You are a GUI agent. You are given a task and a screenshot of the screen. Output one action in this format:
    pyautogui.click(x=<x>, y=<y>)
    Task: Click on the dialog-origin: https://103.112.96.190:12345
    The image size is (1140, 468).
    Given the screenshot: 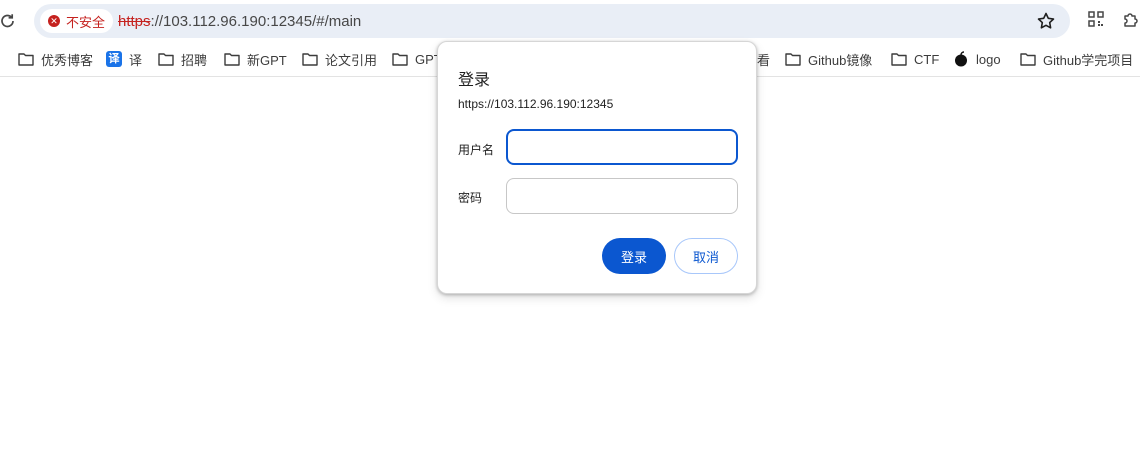 What is the action you would take?
    pyautogui.click(x=536, y=104)
    